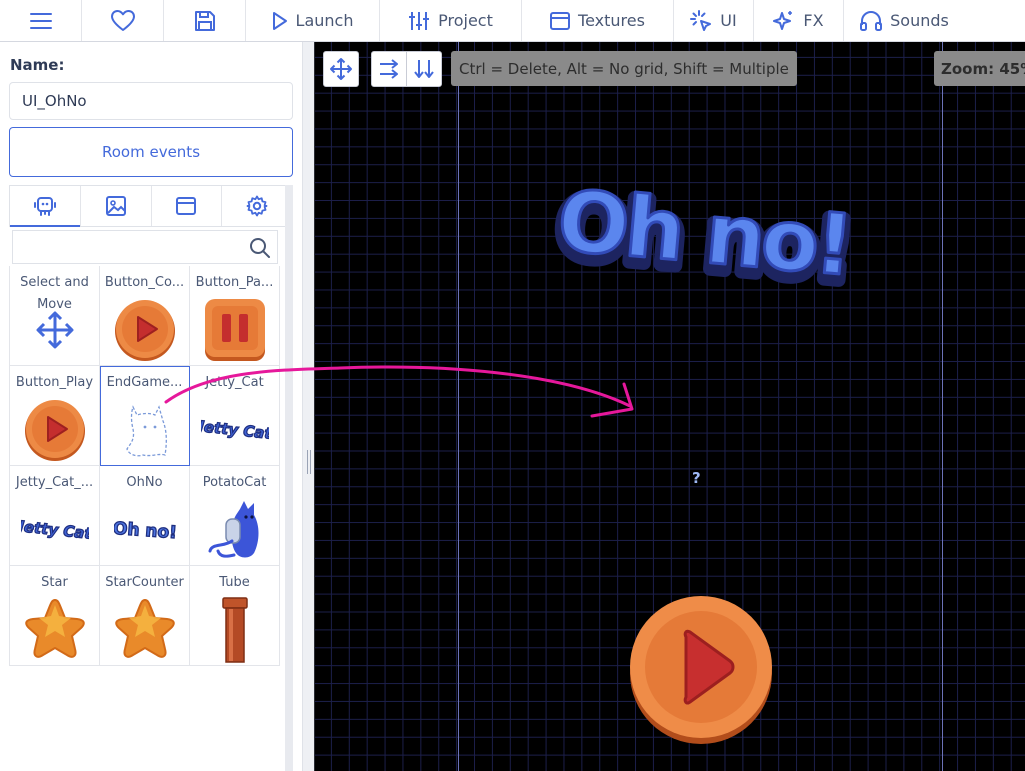 This screenshot has width=1025, height=771. Describe the element at coordinates (728, 20) in the screenshot. I see `ui-label: UI` at that location.